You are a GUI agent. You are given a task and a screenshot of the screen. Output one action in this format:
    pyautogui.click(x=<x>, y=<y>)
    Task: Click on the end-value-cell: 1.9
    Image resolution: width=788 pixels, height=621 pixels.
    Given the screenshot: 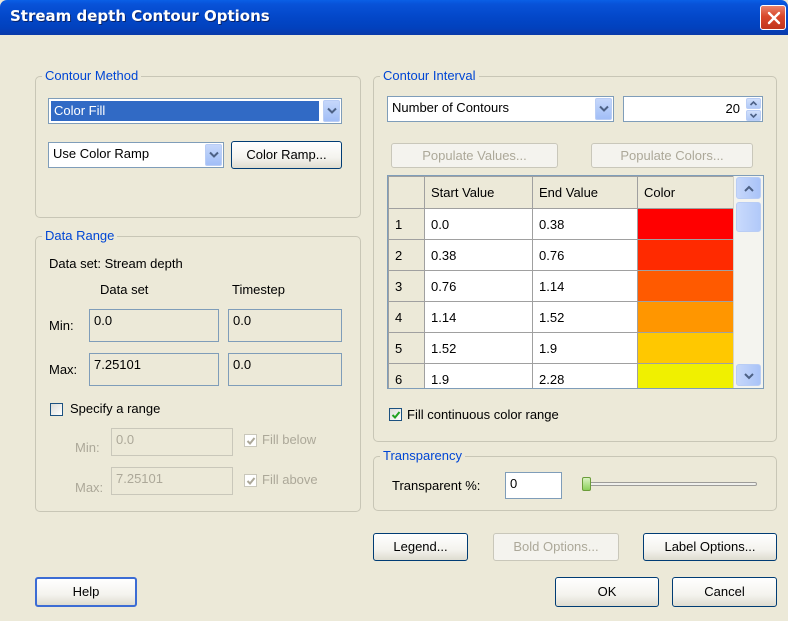 What is the action you would take?
    pyautogui.click(x=585, y=348)
    